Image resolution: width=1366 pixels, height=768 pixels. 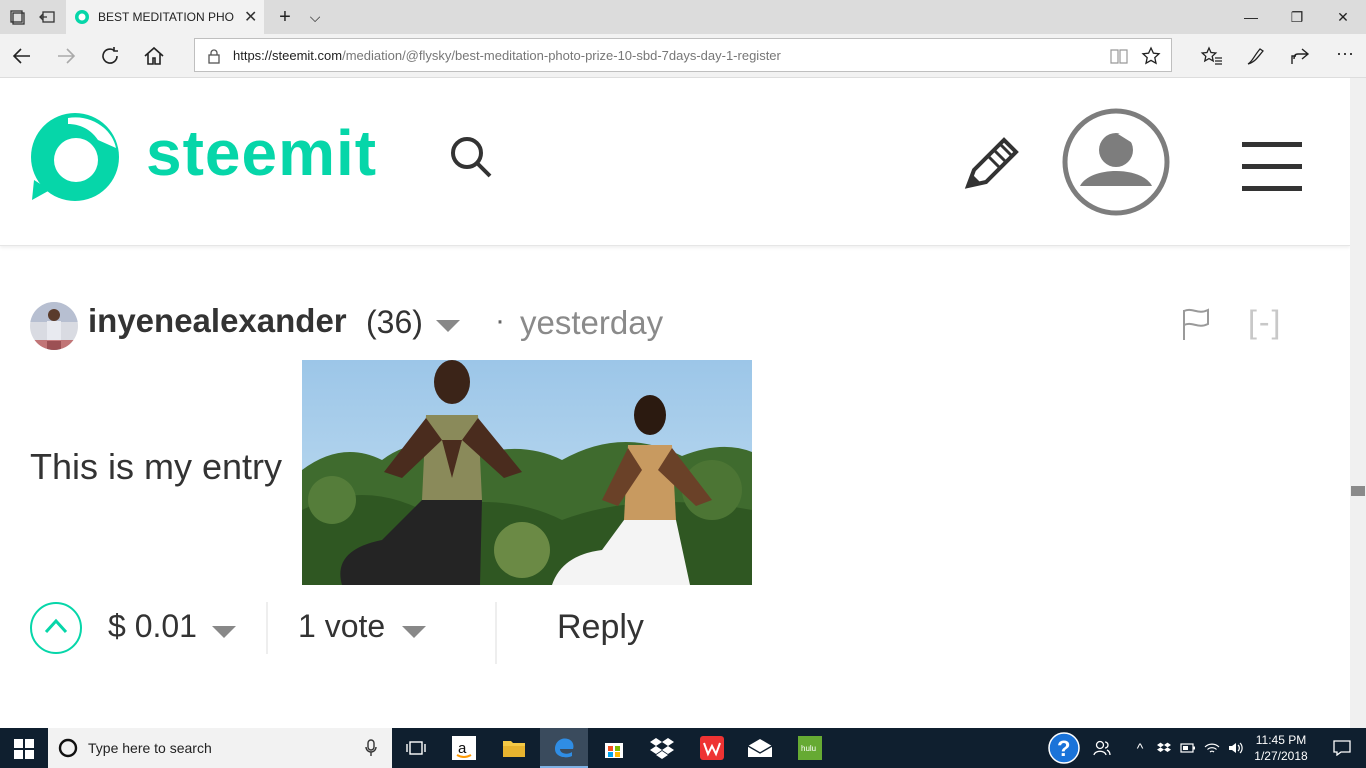 What do you see at coordinates (1188, 748) in the screenshot?
I see `battery-icon` at bounding box center [1188, 748].